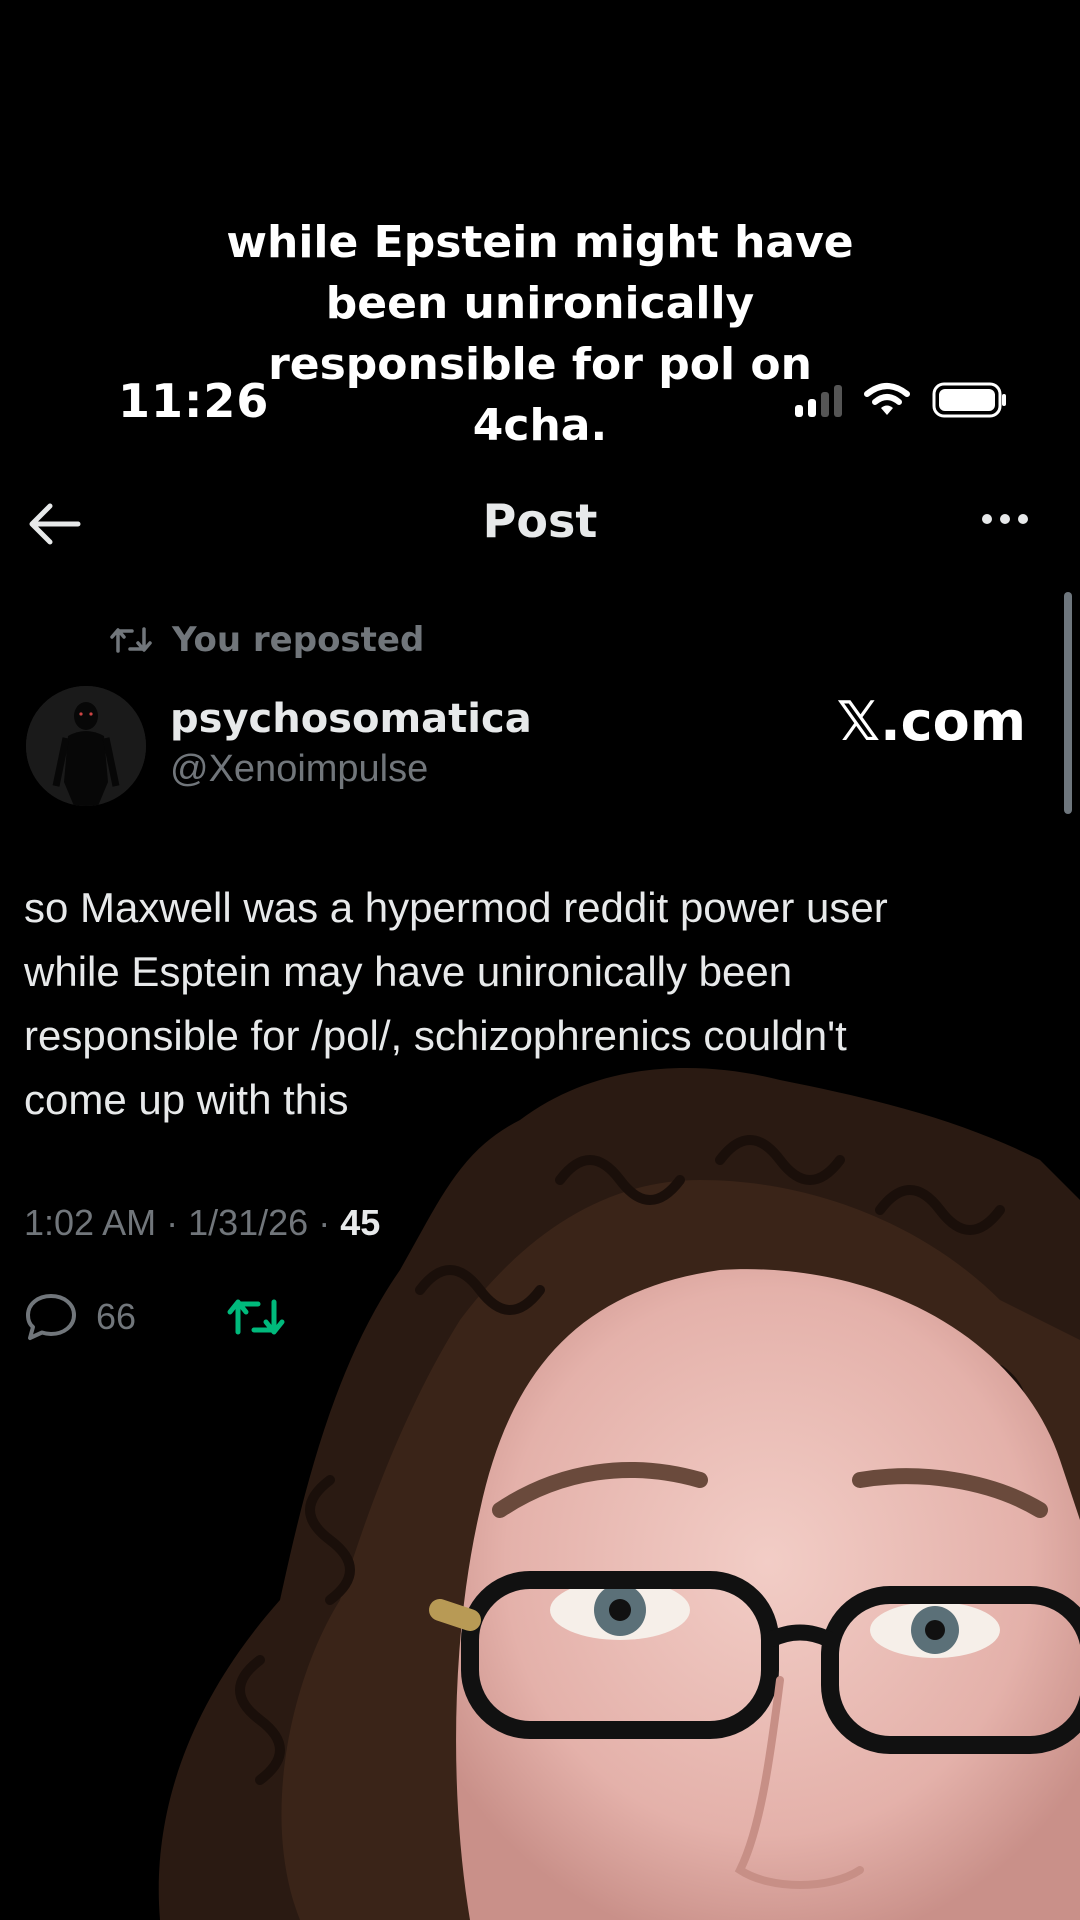  What do you see at coordinates (540, 303) in the screenshot?
I see `caption-line: been unironically` at bounding box center [540, 303].